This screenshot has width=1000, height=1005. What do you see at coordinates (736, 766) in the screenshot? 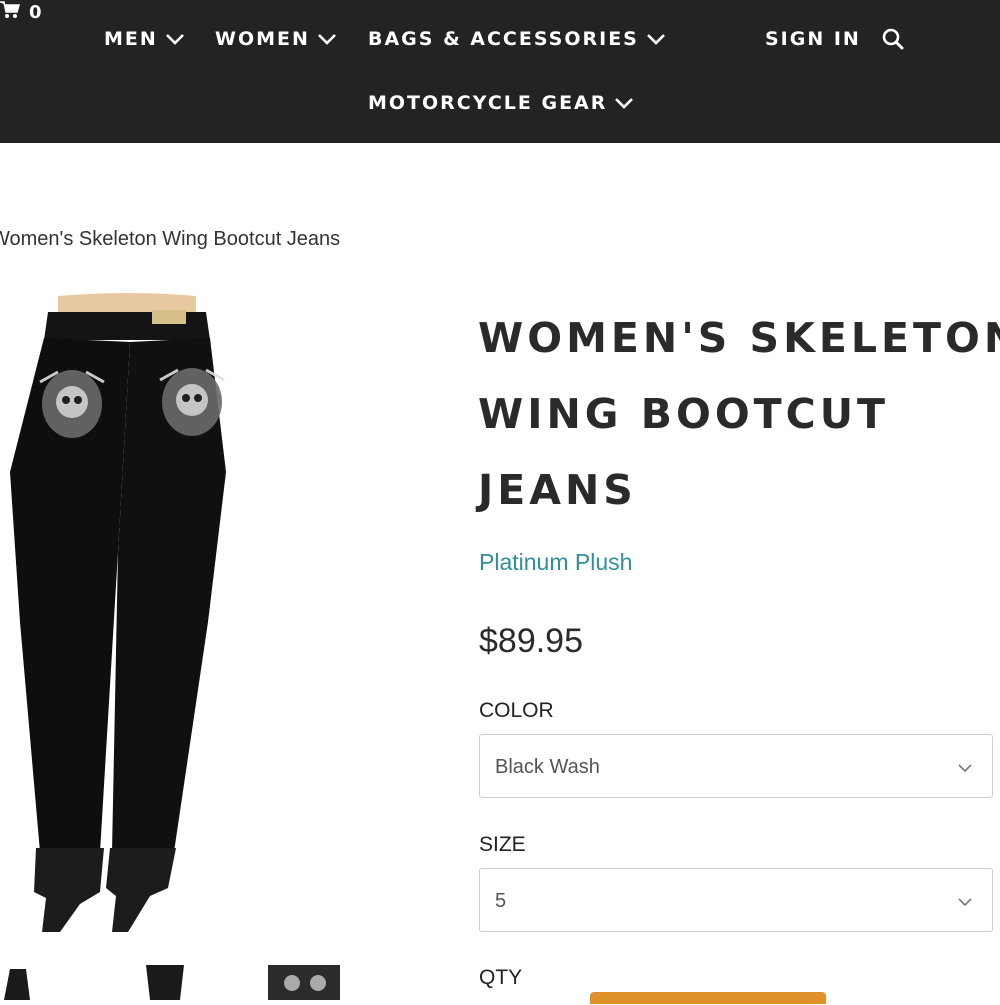
I see `color-select: Black Wash` at bounding box center [736, 766].